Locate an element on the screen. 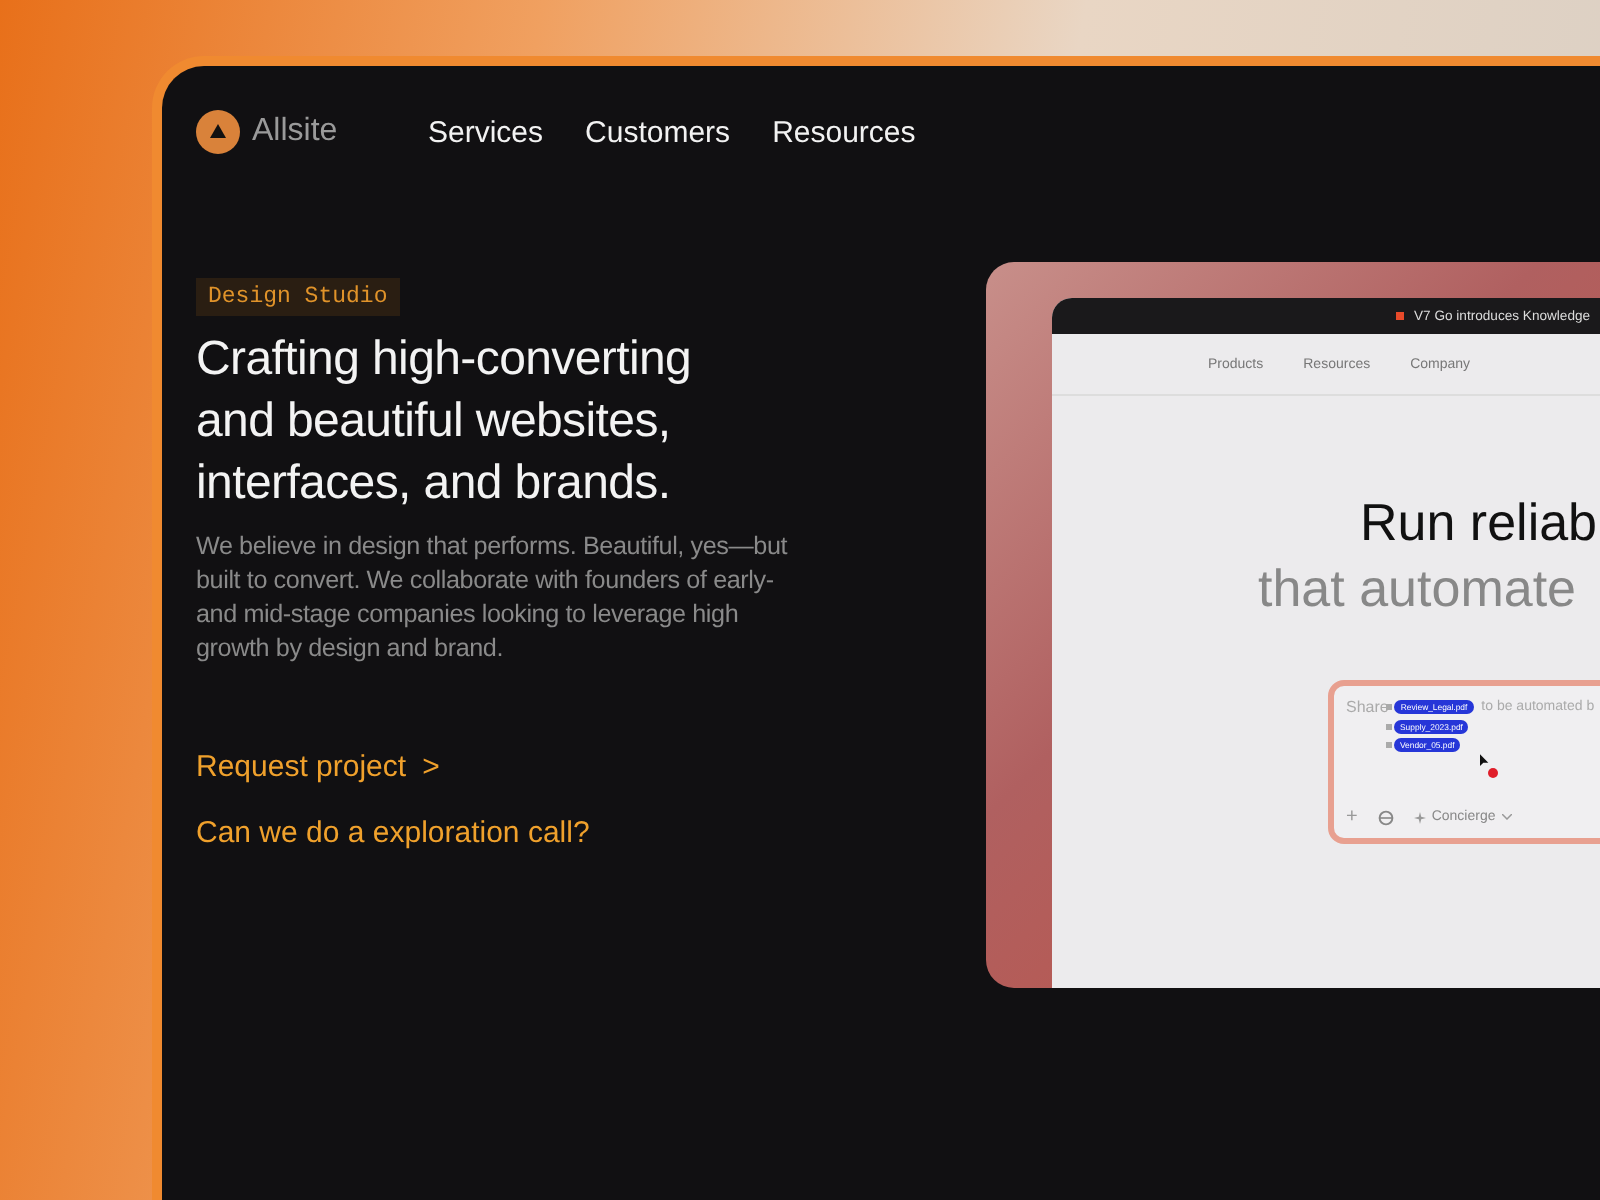 Image resolution: width=1600 pixels, height=1200 pixels. studio-tag: Design Studio is located at coordinates (298, 297).